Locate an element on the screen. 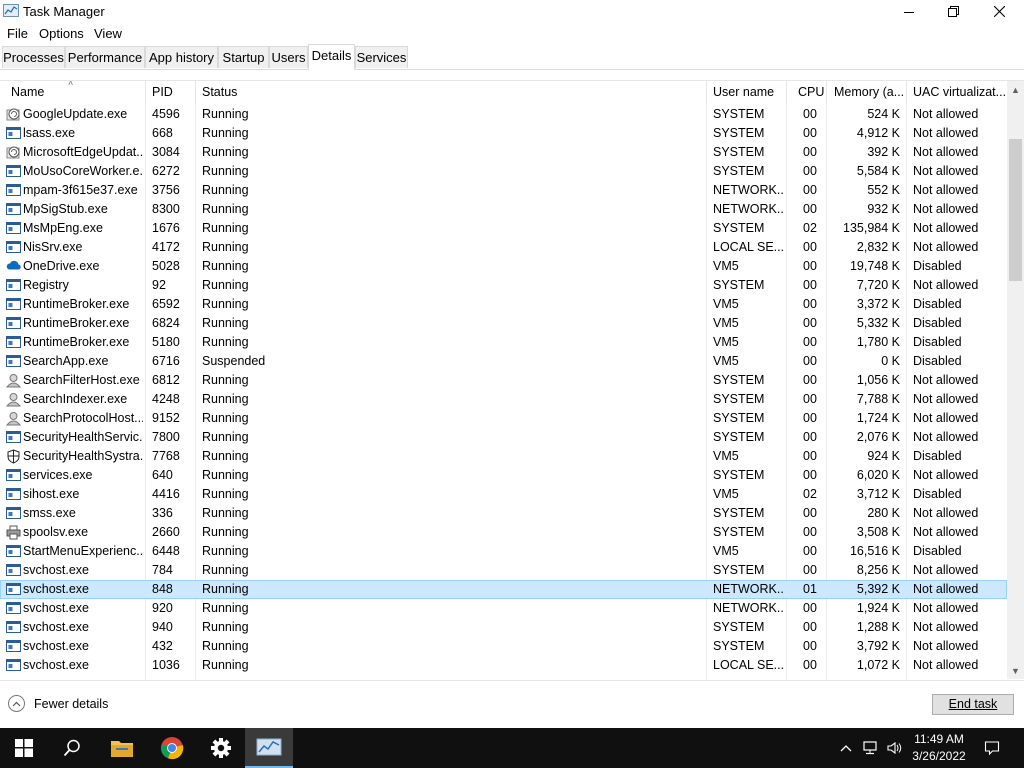 The width and height of the screenshot is (1024, 768). menu-view: View is located at coordinates (108, 33).